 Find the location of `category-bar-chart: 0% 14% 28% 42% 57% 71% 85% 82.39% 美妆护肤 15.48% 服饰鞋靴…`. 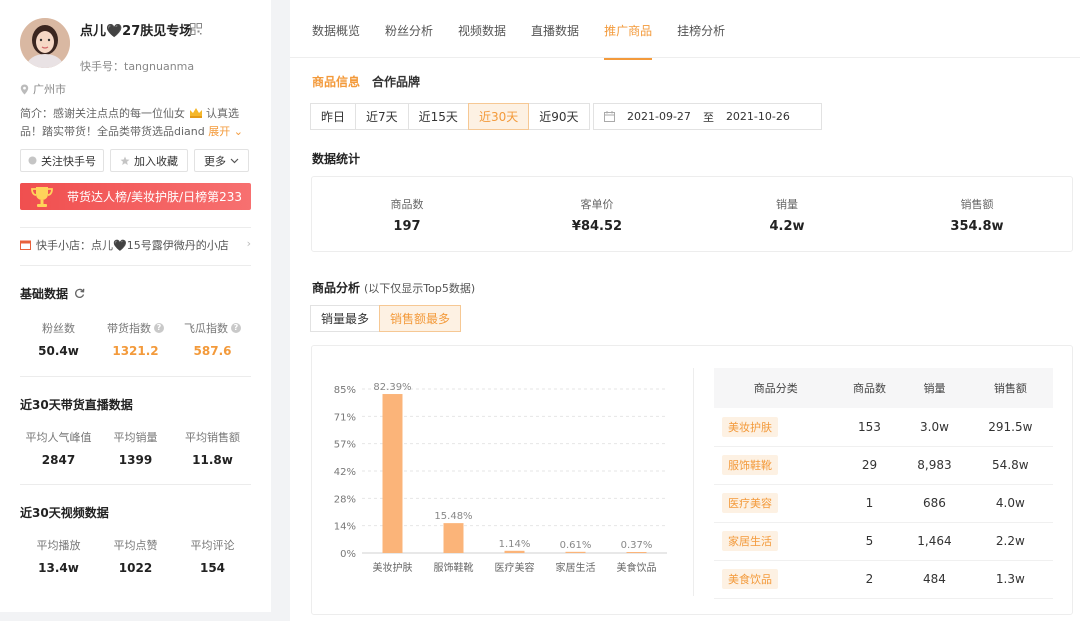

category-bar-chart: 0% 14% 28% 42% 57% 71% 85% 82.39% 美妆护肤 15.48% 服饰鞋靴… is located at coordinates (500, 478).